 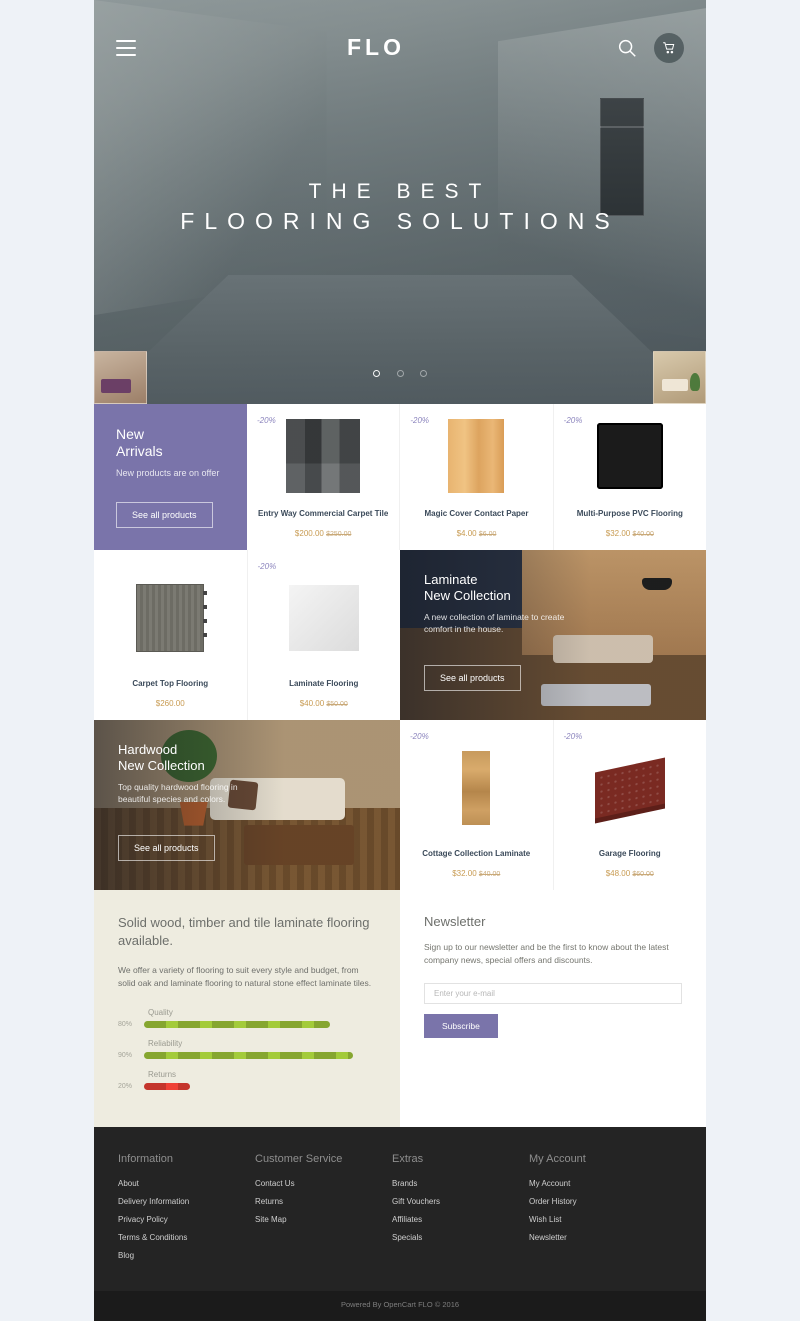 I want to click on hero-appliance-line, so click(x=622, y=127).